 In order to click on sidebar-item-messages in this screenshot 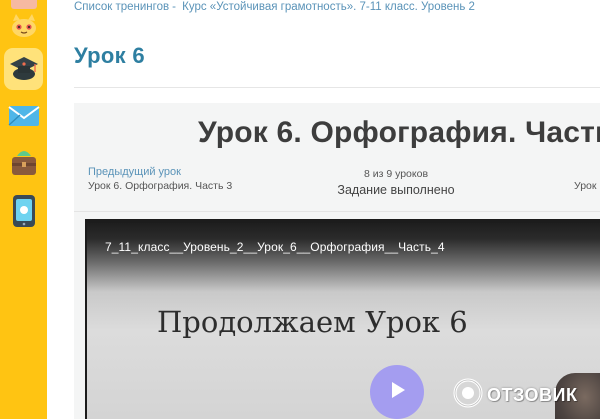, I will do `click(23, 118)`.